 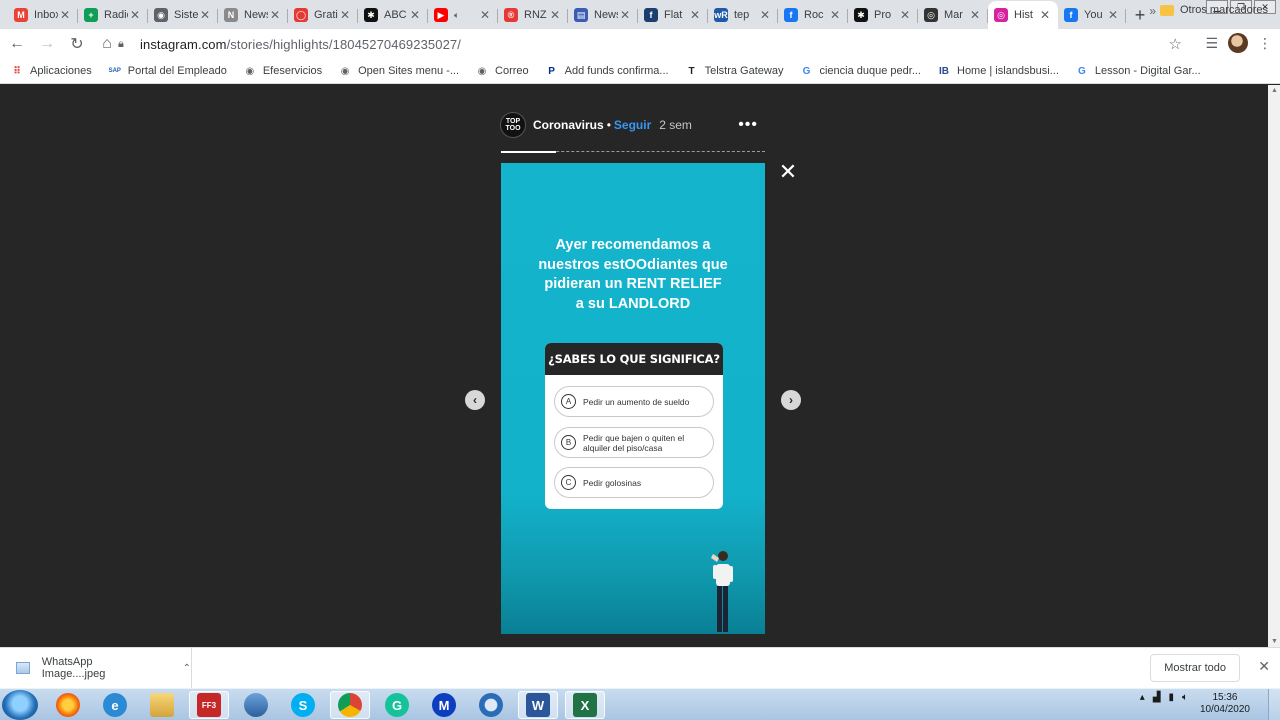 I want to click on volume-icon: 🔈︎, so click(x=1185, y=697).